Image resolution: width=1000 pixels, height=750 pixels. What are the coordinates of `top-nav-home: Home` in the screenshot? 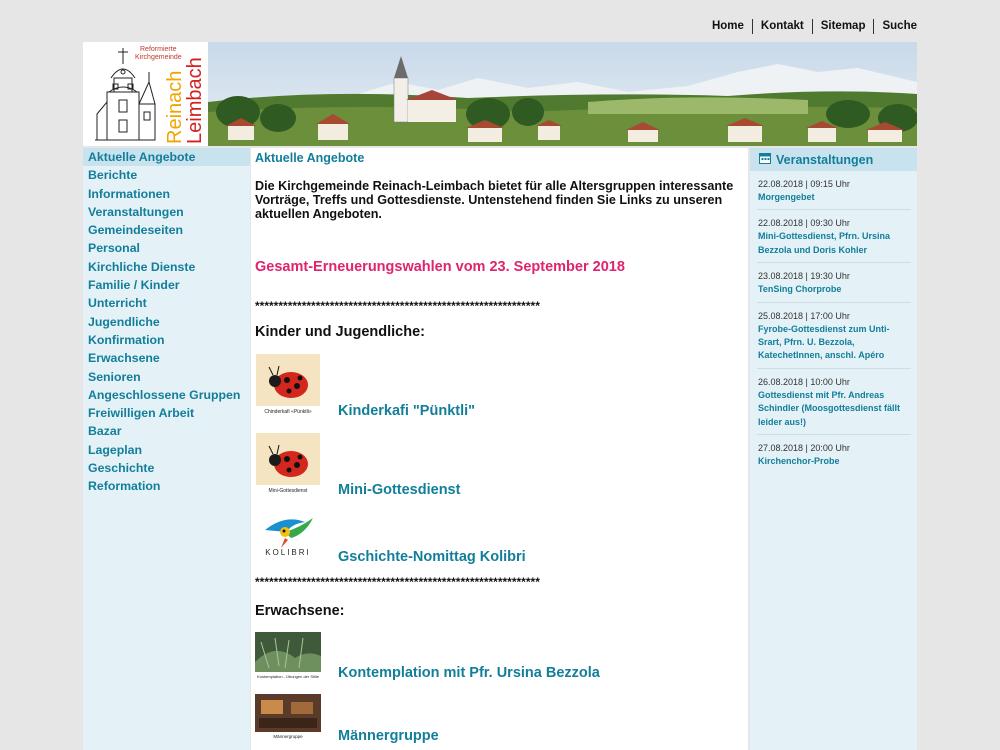 It's located at (728, 26).